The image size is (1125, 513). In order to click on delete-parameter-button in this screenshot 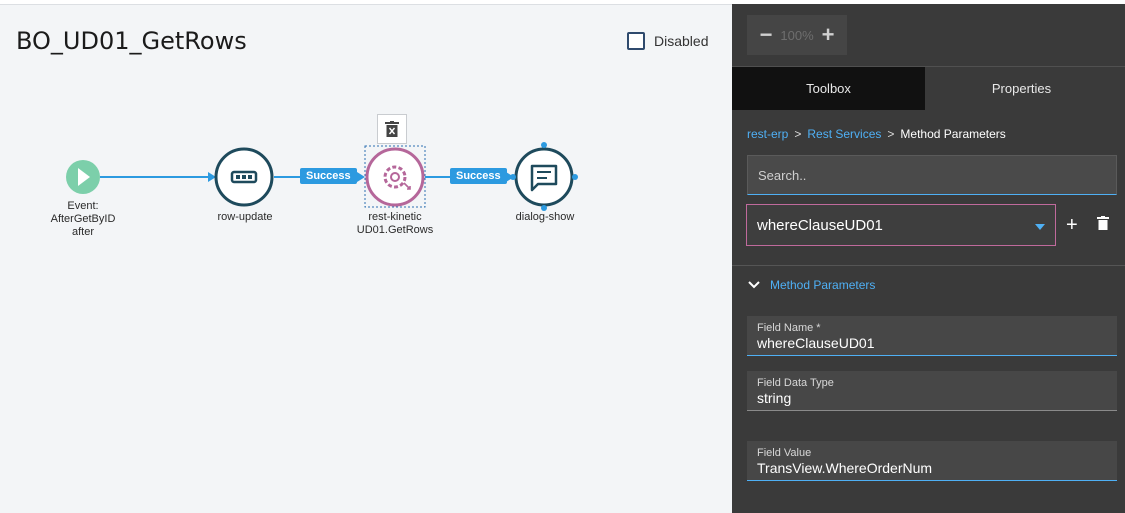, I will do `click(1103, 225)`.